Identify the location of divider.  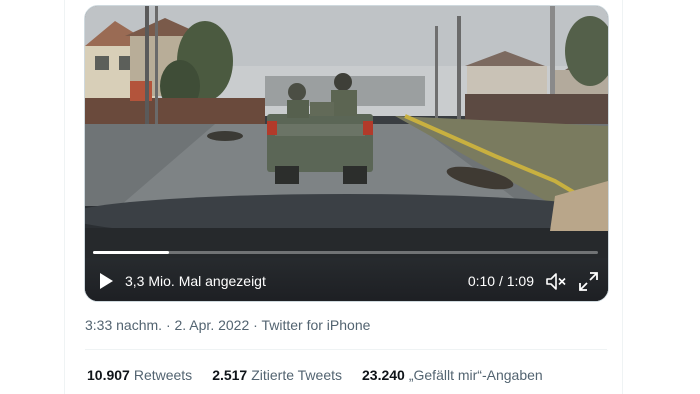
(346, 349).